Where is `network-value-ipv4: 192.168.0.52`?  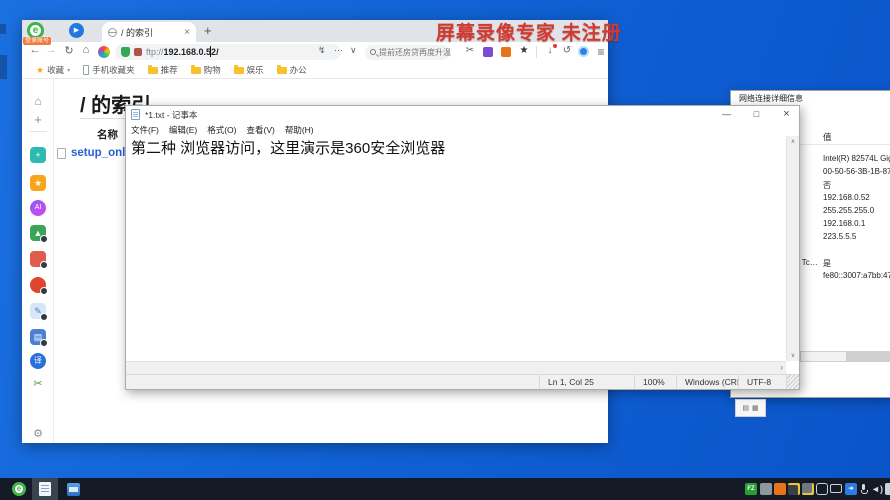 network-value-ipv4: 192.168.0.52 is located at coordinates (846, 197).